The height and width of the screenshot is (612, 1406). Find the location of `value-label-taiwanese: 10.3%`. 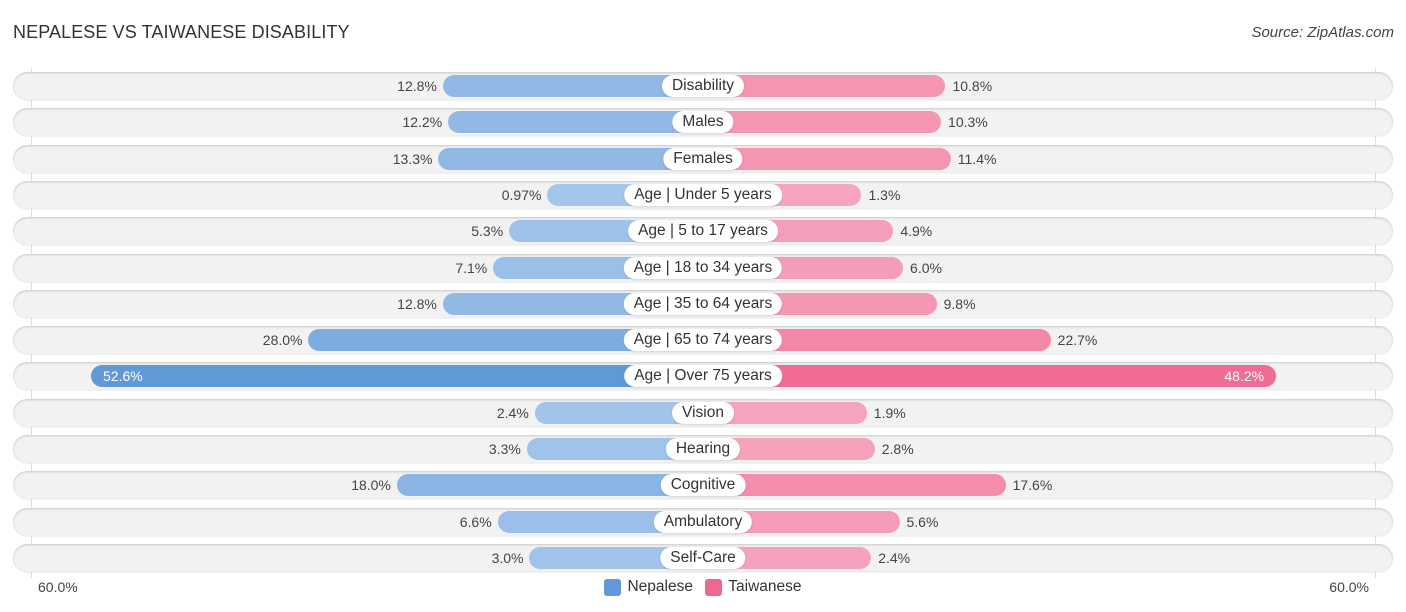

value-label-taiwanese: 10.3% is located at coordinates (968, 122).